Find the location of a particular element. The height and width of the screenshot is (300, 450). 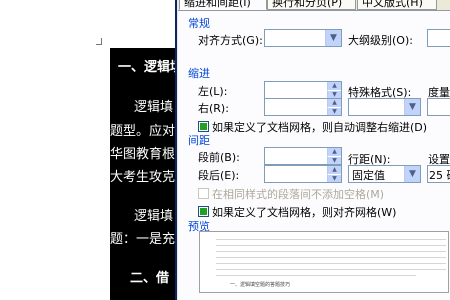

line-spacing-dropdown: 固定值 ▼ is located at coordinates (384, 174).